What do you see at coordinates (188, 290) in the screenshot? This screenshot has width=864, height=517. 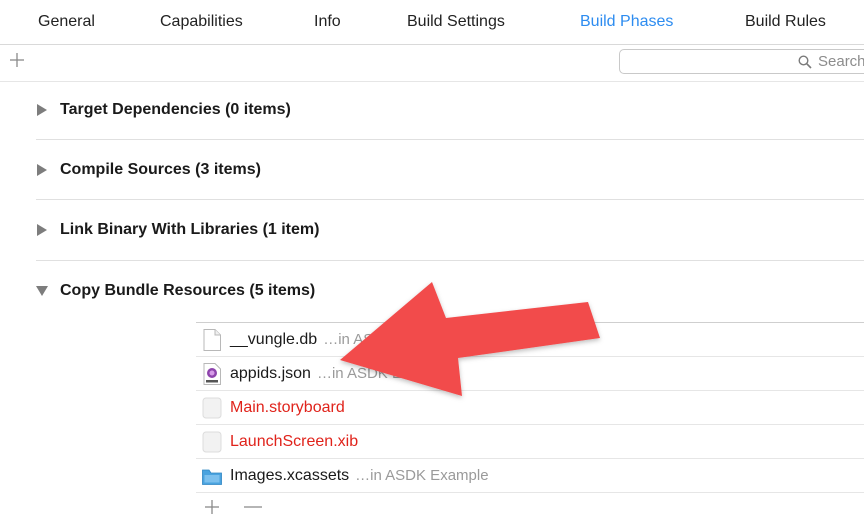 I see `phase-title: Copy Bundle Resources (5 items)` at bounding box center [188, 290].